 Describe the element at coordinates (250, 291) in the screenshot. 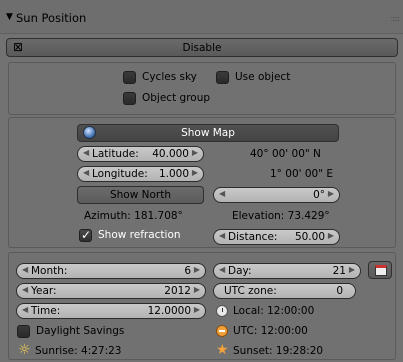

I see `utc-zone-label: UTC zone:` at that location.